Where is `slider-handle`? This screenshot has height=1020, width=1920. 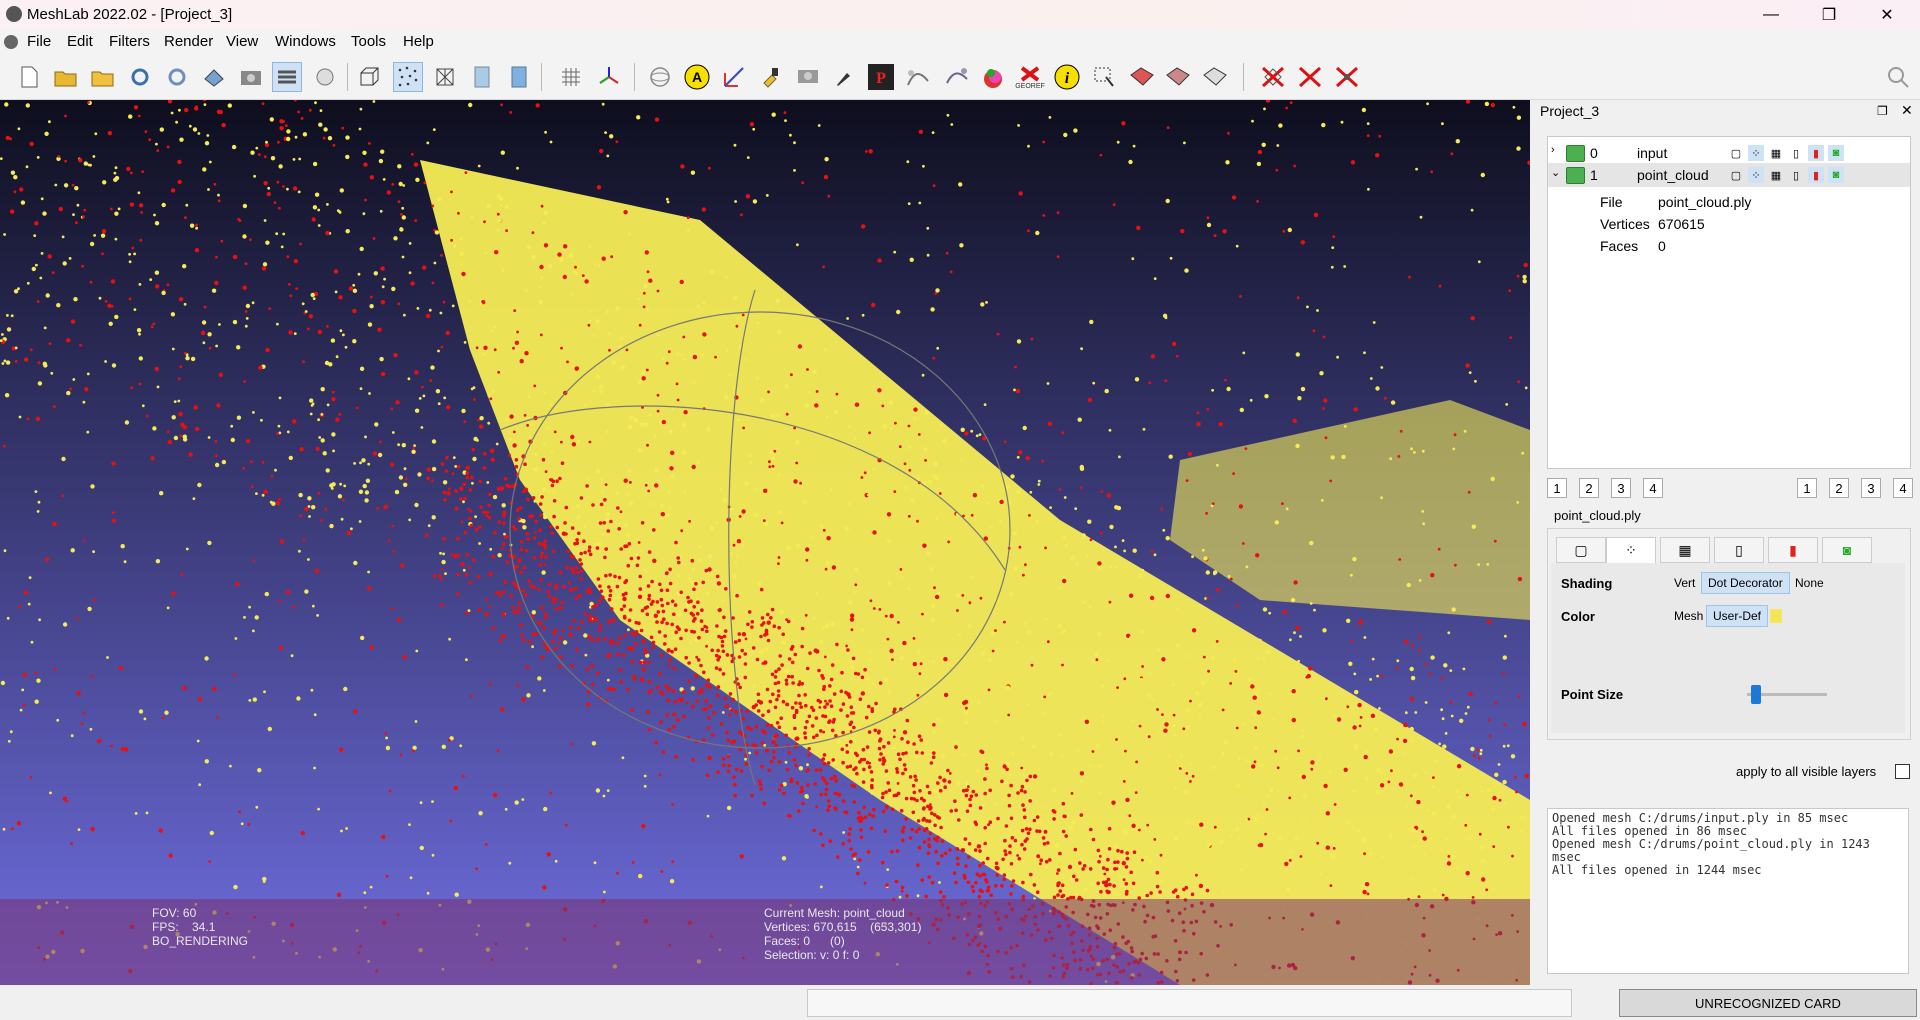 slider-handle is located at coordinates (1755, 694).